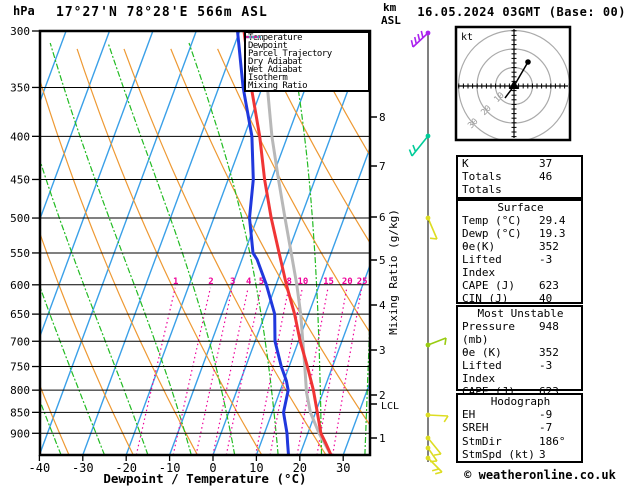  What do you see at coordinates (542, 454) in the screenshot?
I see `stat-value: 3` at bounding box center [542, 454].